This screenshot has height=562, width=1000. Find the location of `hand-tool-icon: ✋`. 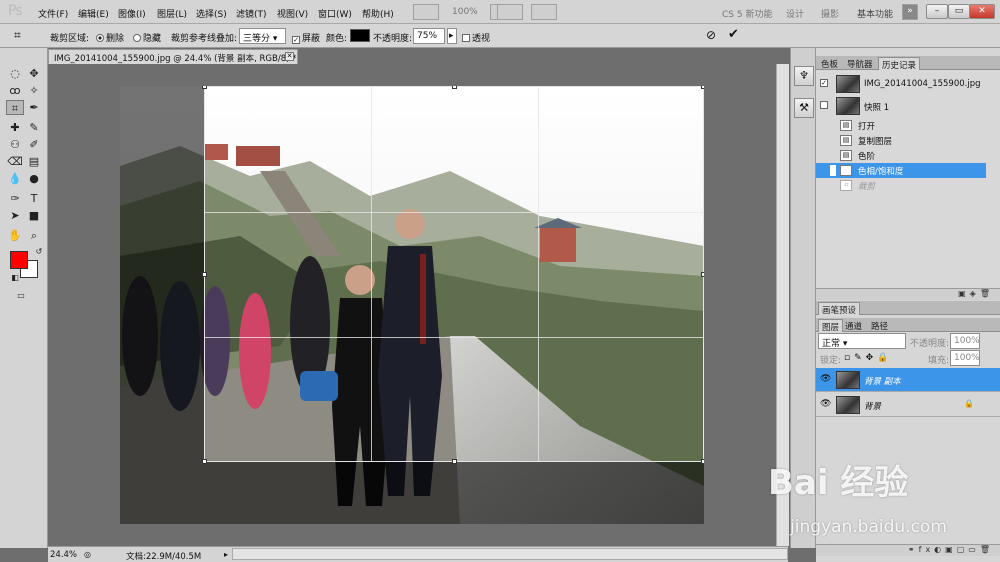

hand-tool-icon: ✋ is located at coordinates (15, 235).